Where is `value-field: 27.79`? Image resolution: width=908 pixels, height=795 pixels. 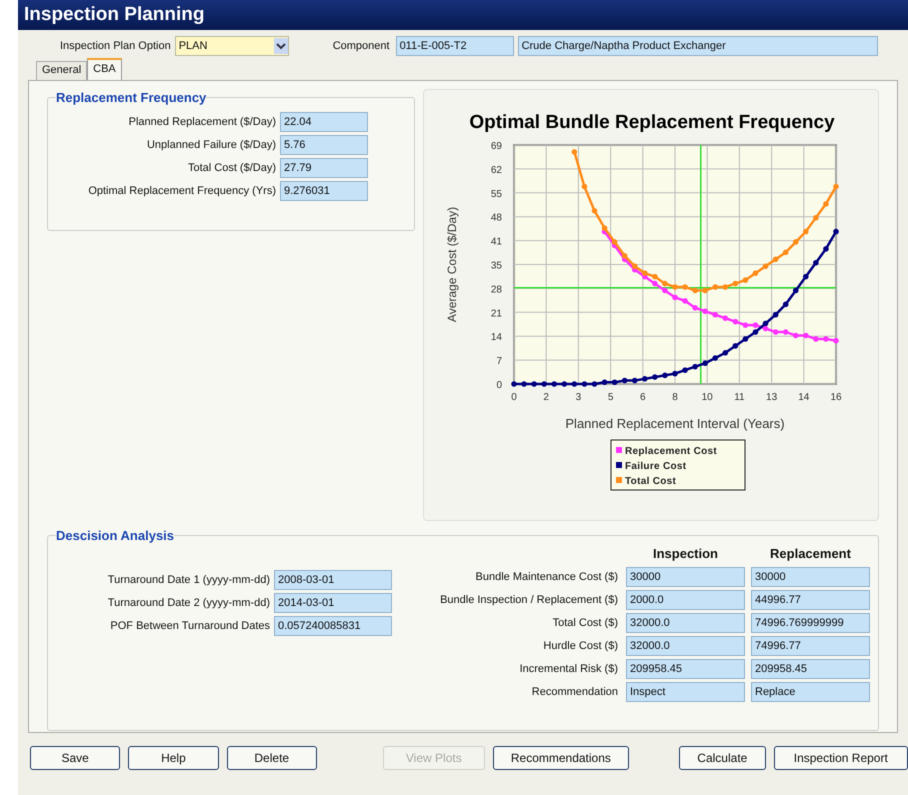 value-field: 27.79 is located at coordinates (324, 168).